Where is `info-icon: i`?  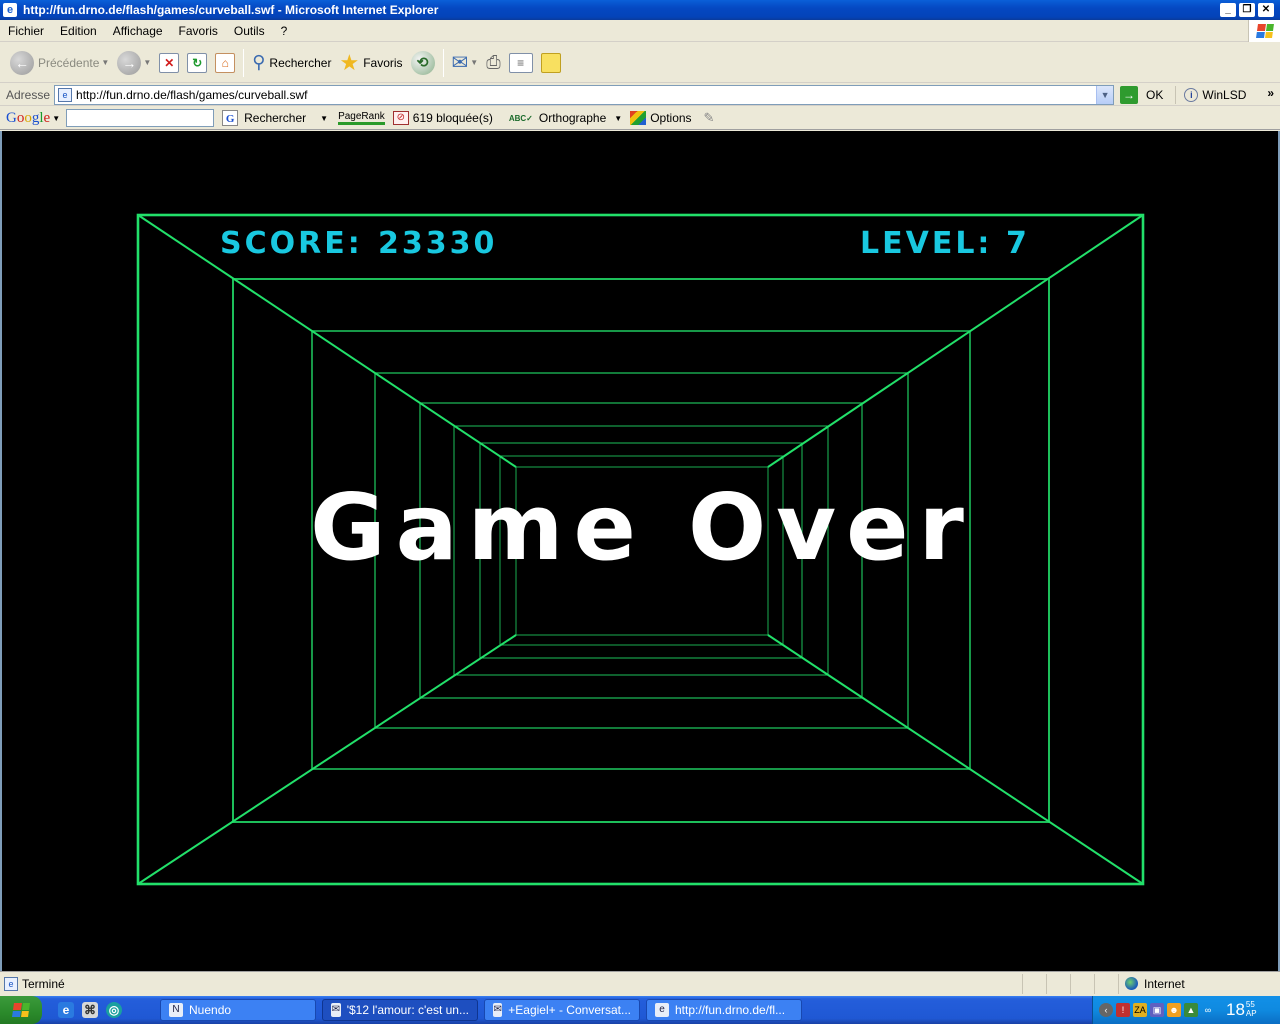 info-icon: i is located at coordinates (1191, 94).